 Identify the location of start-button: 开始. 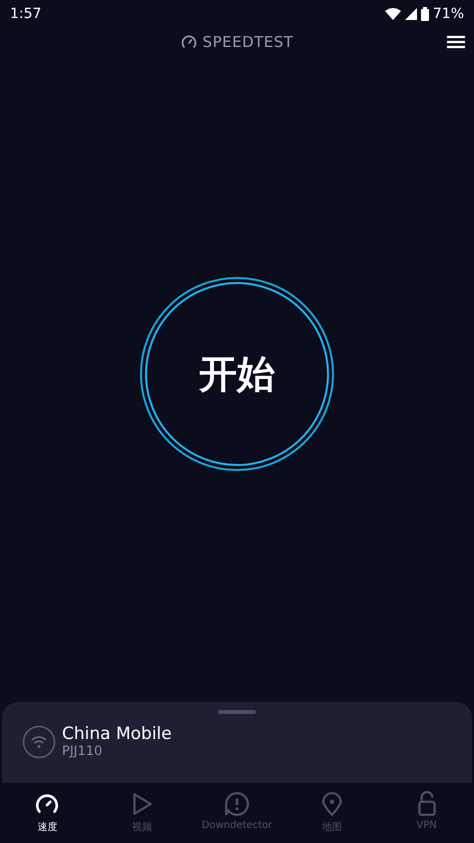
(237, 374).